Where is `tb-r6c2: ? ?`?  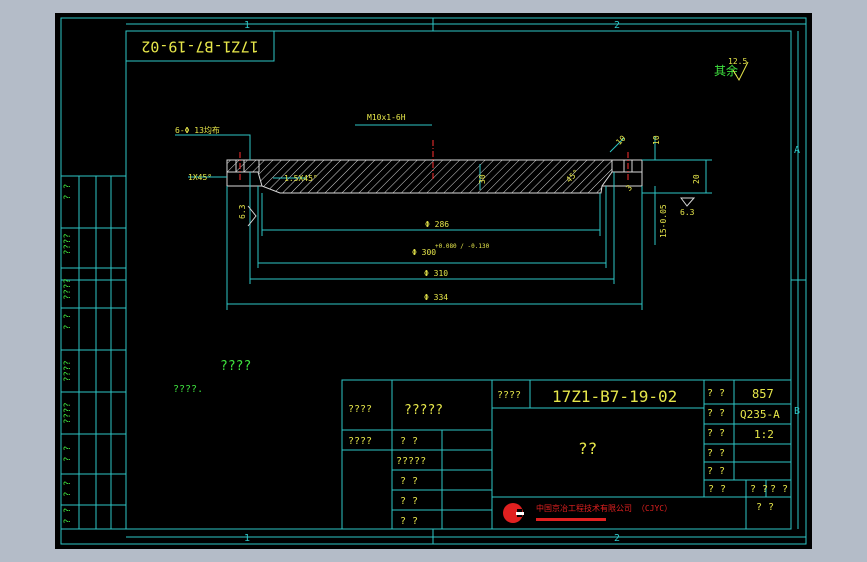
tb-r6c2: ? ? is located at coordinates (409, 521).